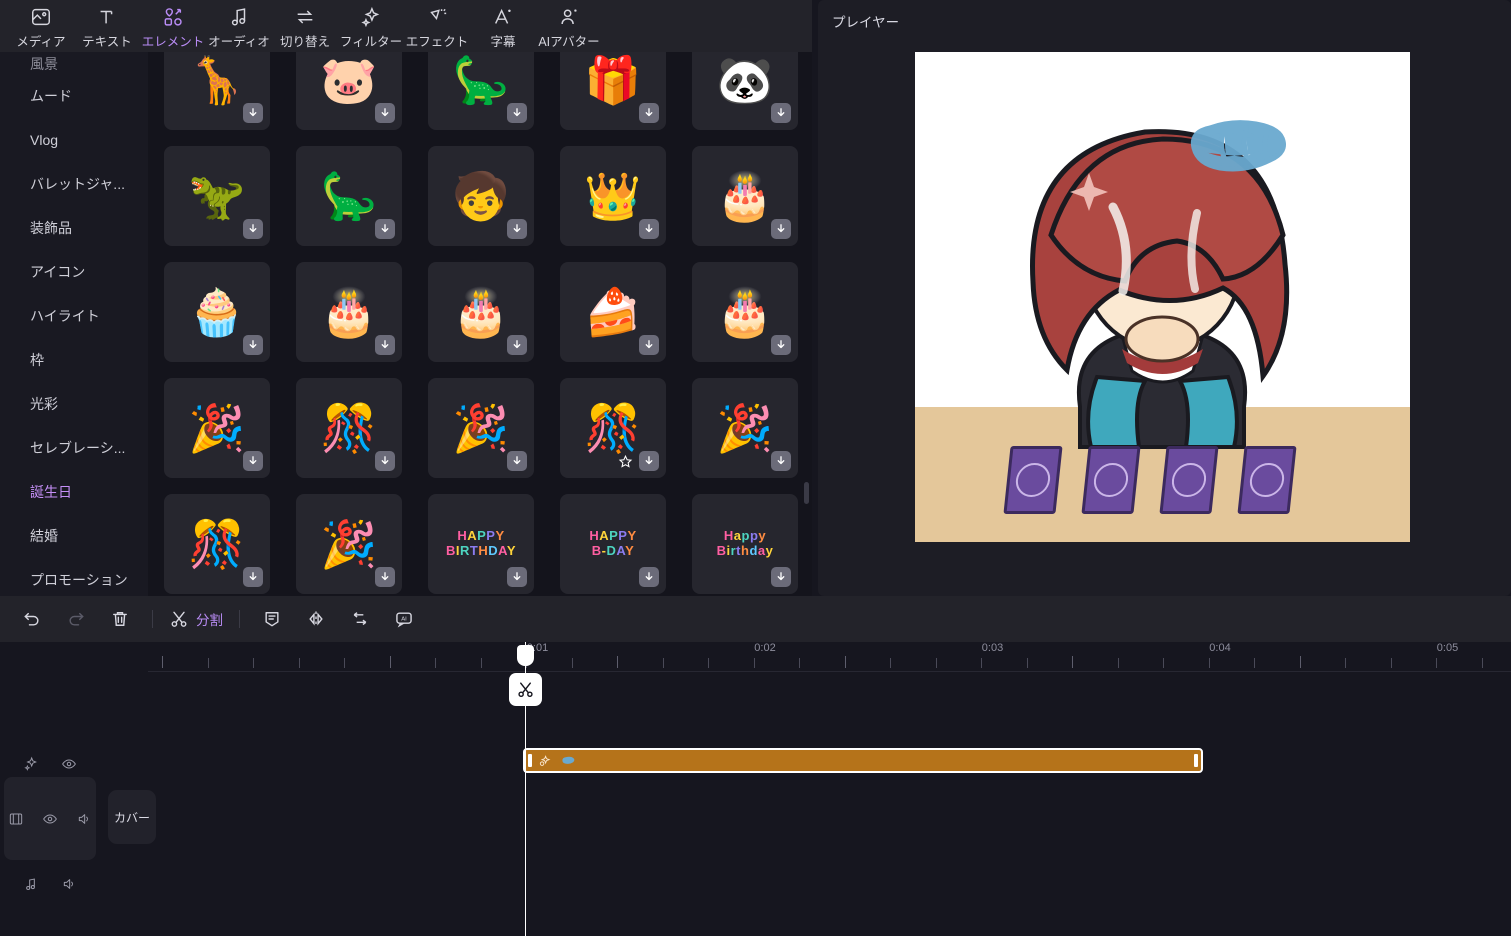 Image resolution: width=1511 pixels, height=936 pixels. I want to click on element-tile-teal-party-hat: 🎊, so click(613, 428).